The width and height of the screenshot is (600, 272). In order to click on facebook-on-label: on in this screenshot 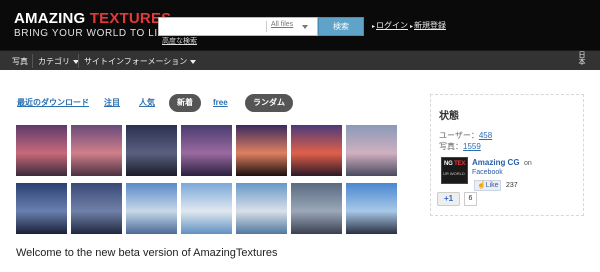, I will do `click(528, 163)`.